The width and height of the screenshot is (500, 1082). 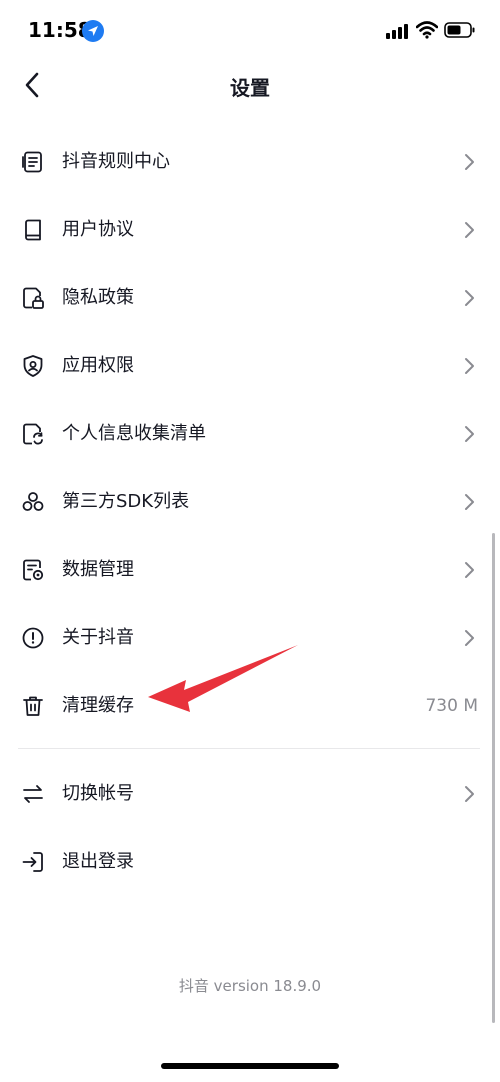 I want to click on switch-arrows-icon, so click(x=33, y=794).